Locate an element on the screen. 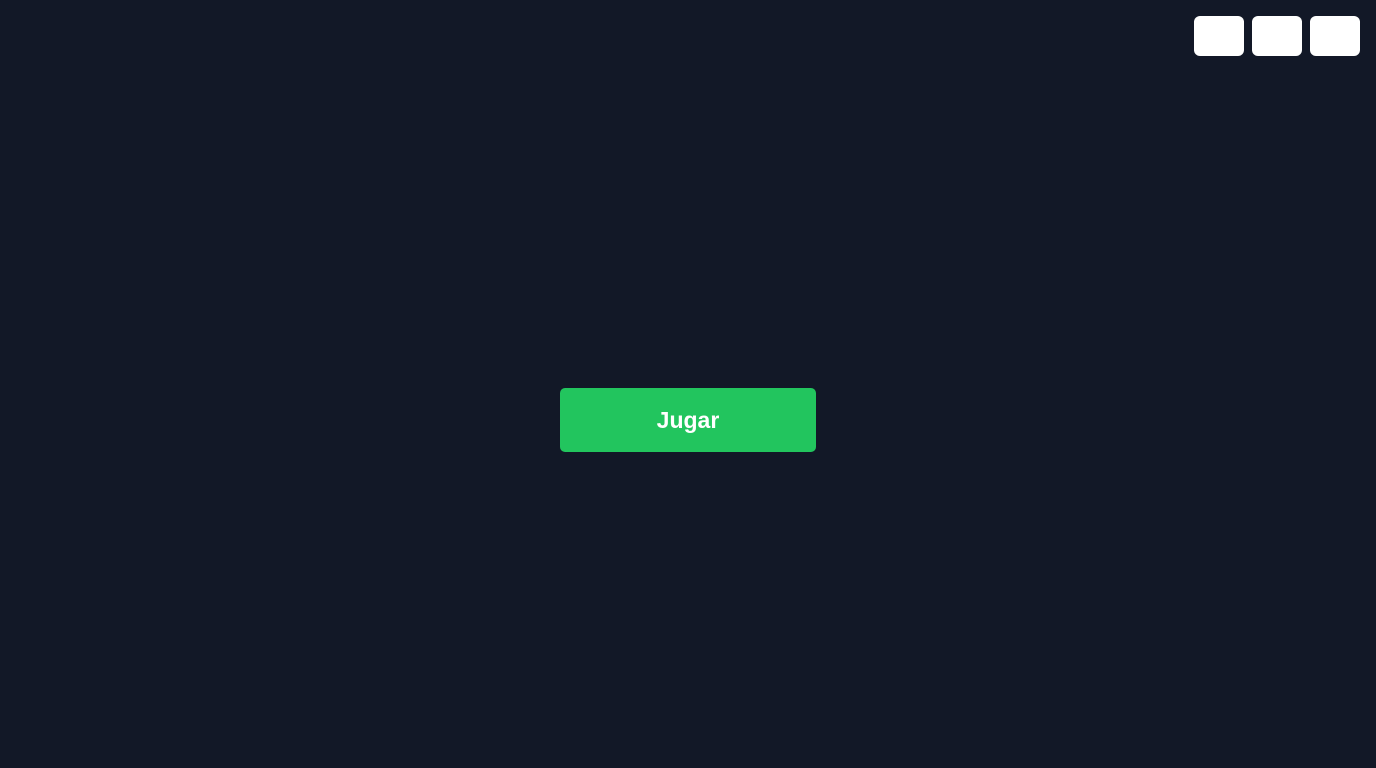 Image resolution: width=1376 pixels, height=768 pixels. play-button-label: Jugar is located at coordinates (688, 419).